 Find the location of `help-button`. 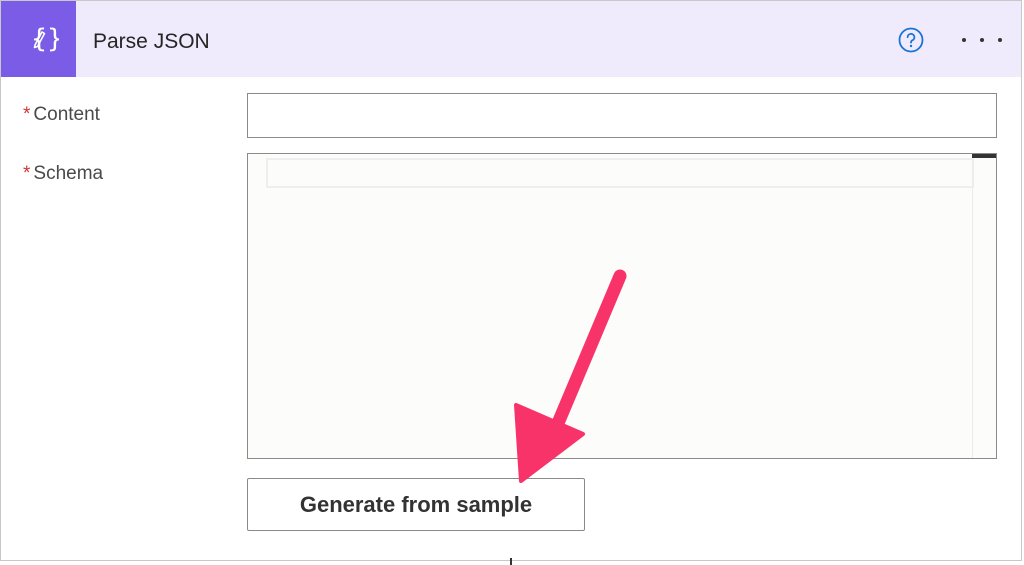

help-button is located at coordinates (911, 40).